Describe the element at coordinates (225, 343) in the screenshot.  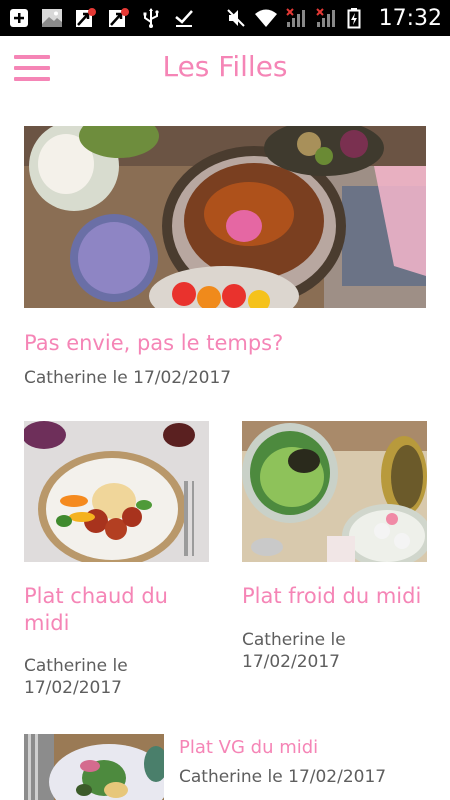
I see `article-title: Pas envie, pas le temps?` at that location.